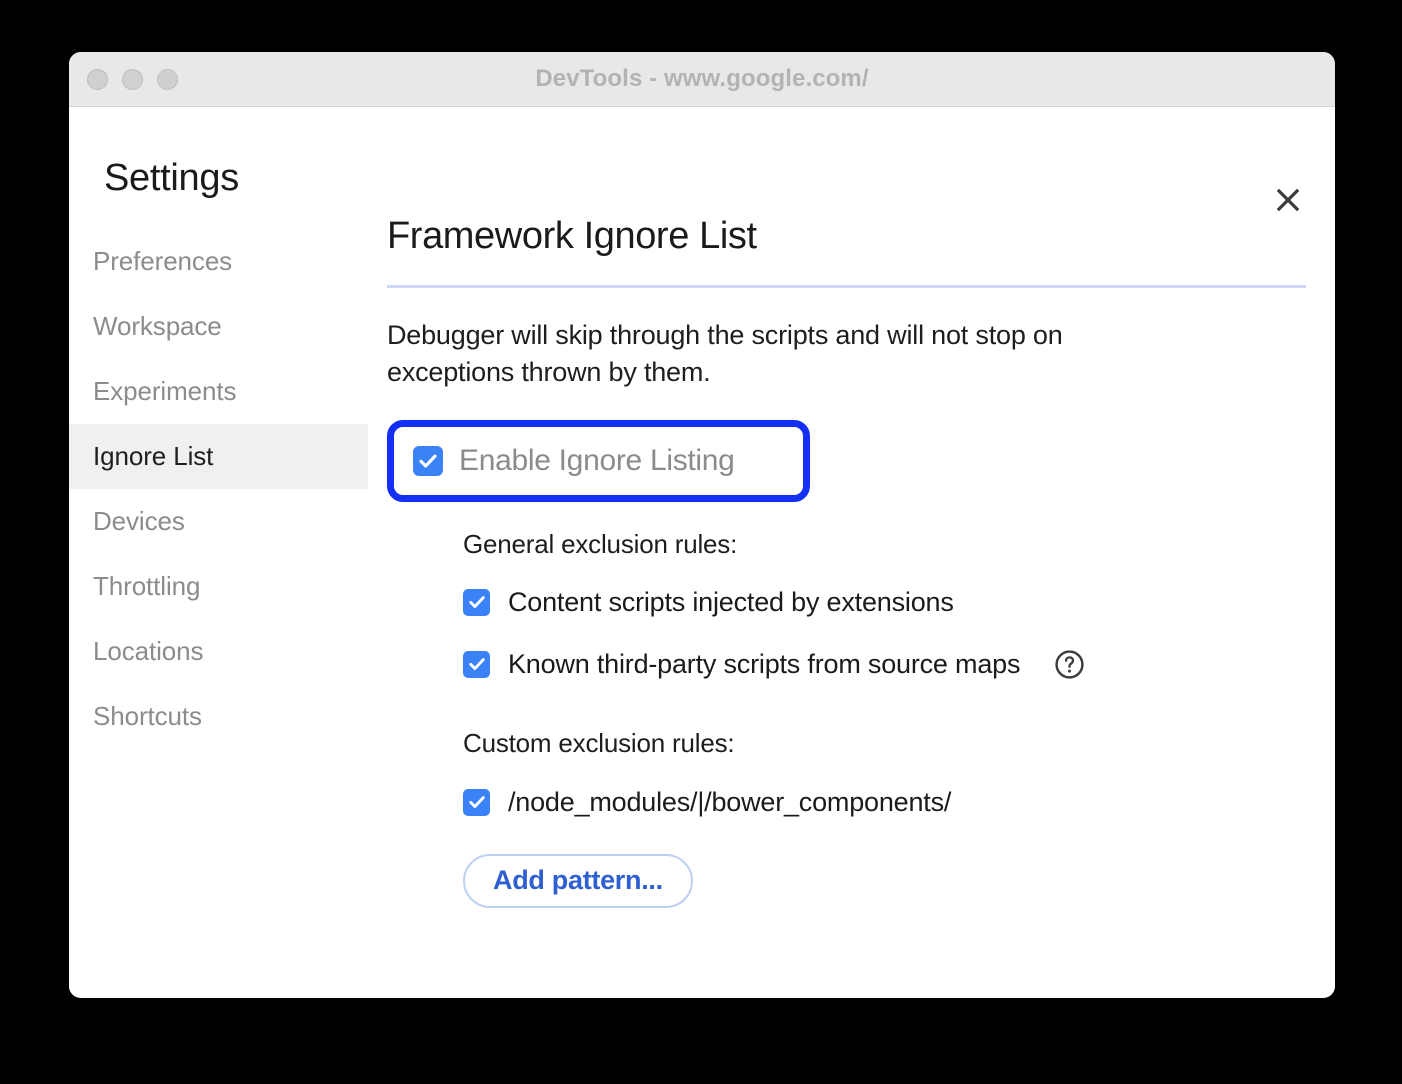  I want to click on question-mark-circle-icon, so click(1069, 664).